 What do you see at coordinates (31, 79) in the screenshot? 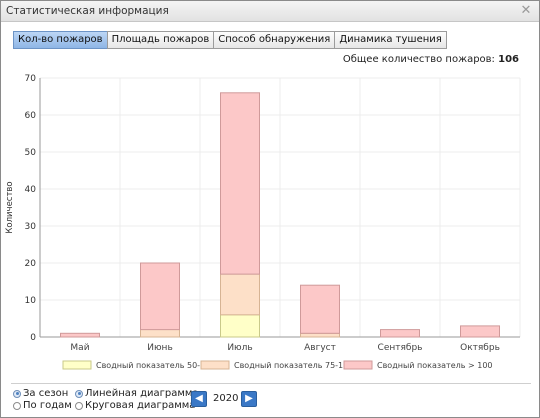
I see `y-tick-label: 70` at bounding box center [31, 79].